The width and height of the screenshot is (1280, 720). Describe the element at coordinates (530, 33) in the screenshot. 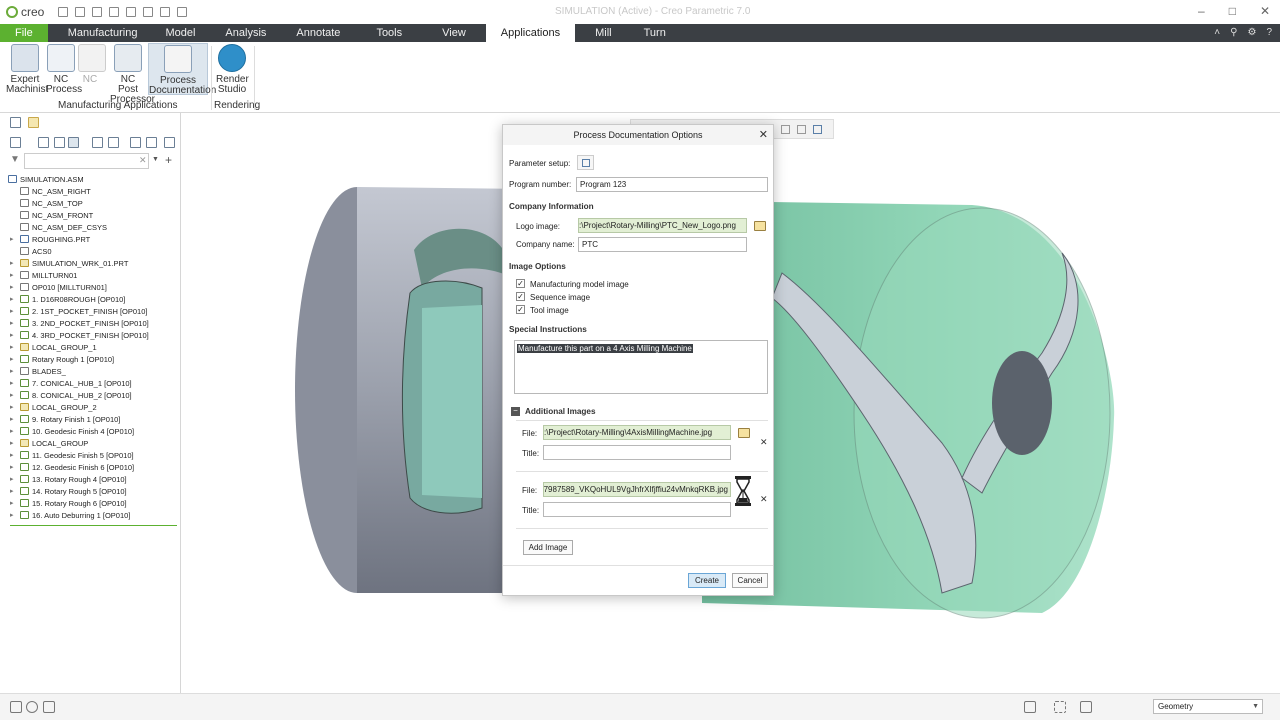

I see `tab-applications: Applications` at that location.